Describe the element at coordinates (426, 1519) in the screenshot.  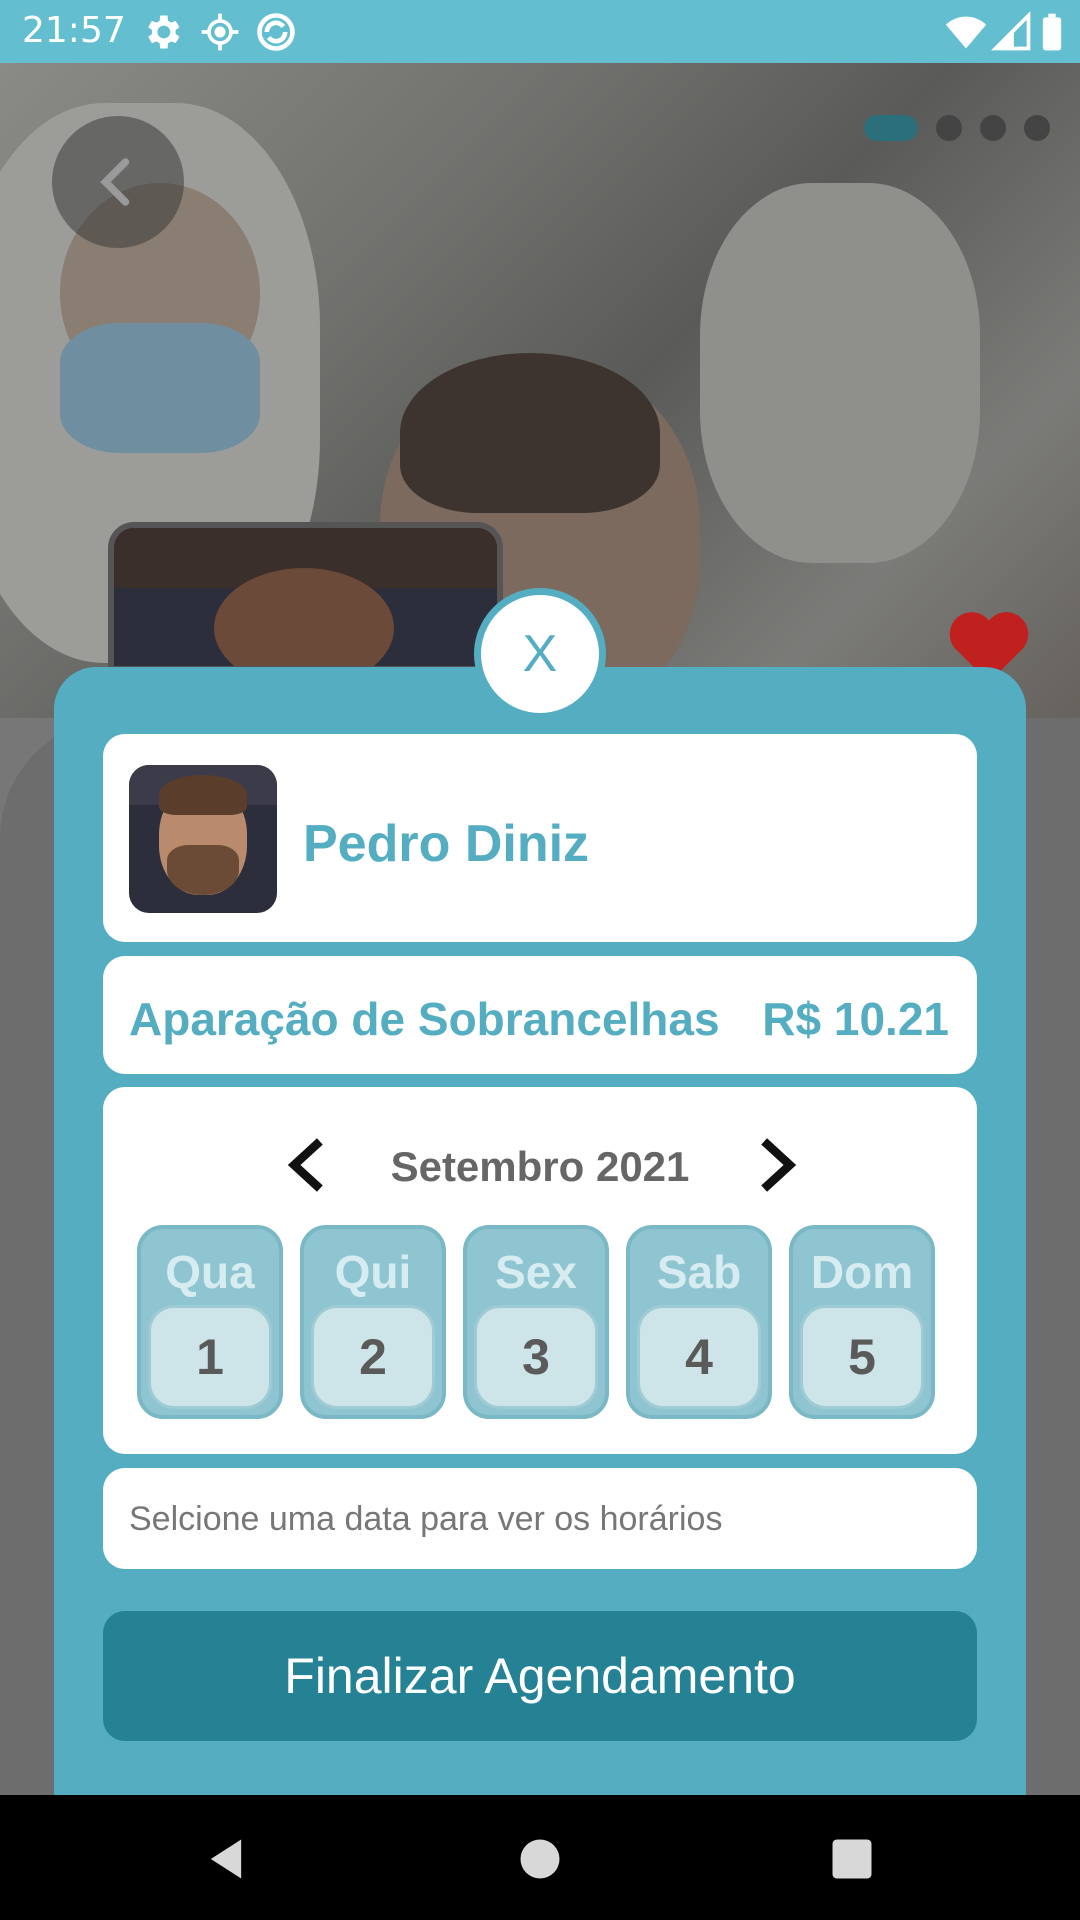
I see `hours-placeholder: Selcione uma data para ver os horários` at that location.